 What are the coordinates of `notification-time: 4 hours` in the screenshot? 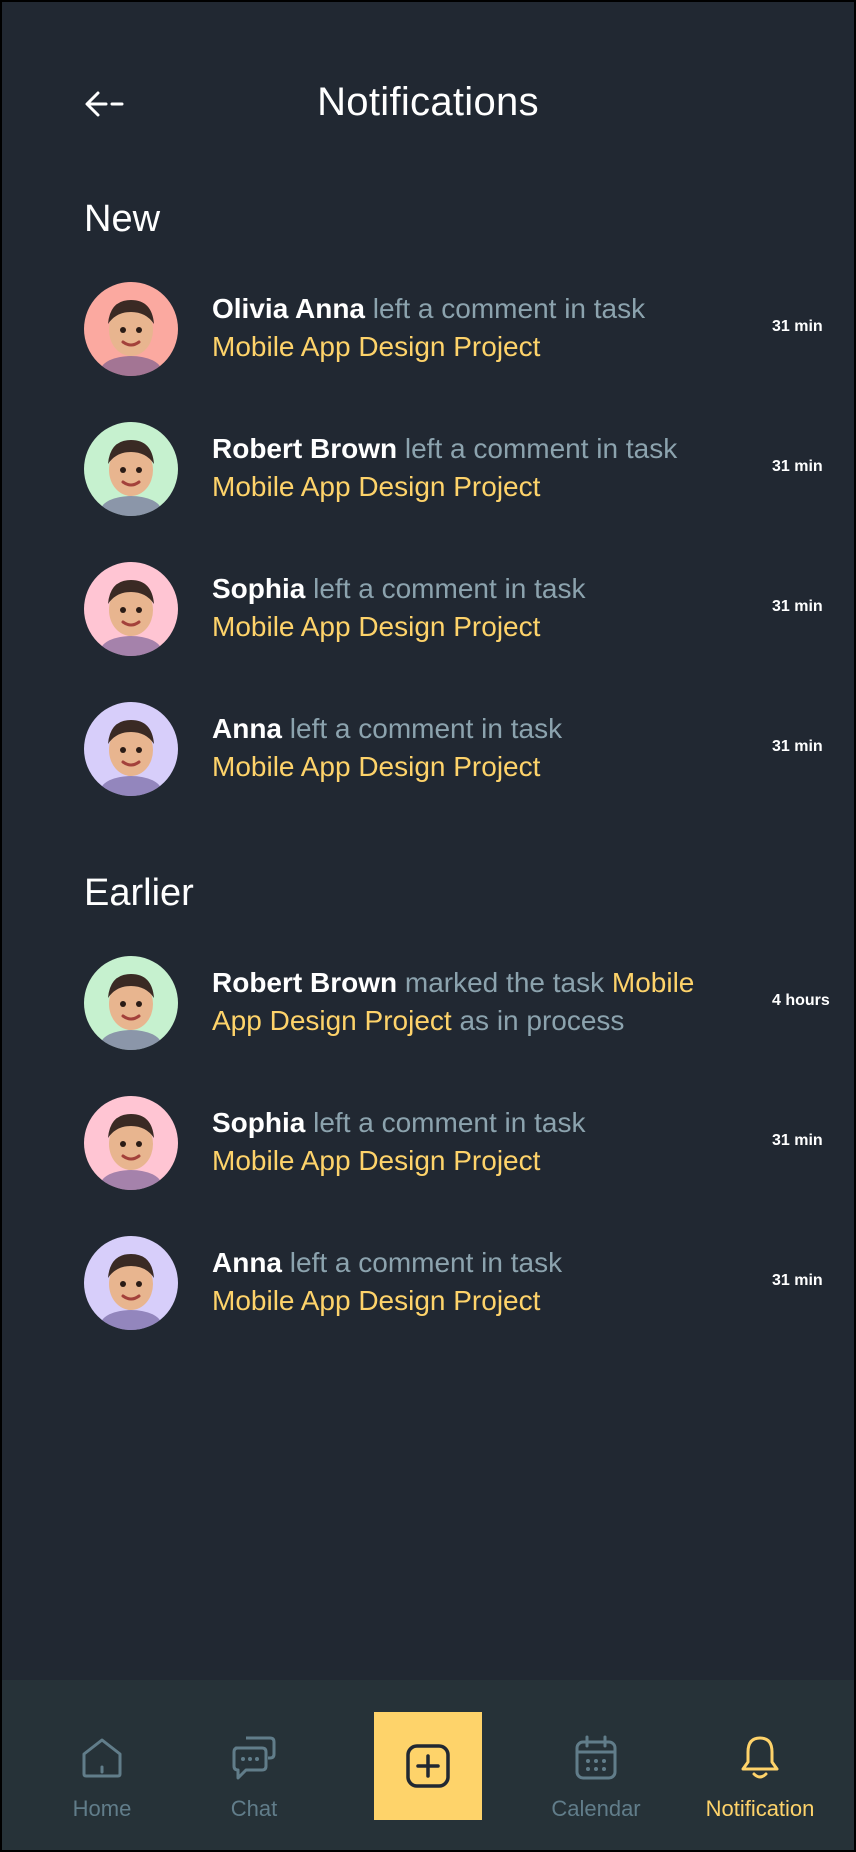 It's located at (801, 1000).